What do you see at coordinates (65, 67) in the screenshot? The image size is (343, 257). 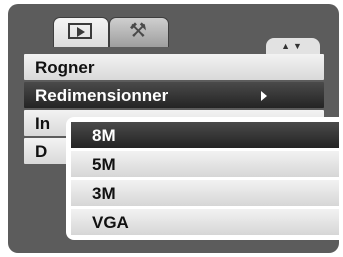 I see `menu-item-label: Rogner` at bounding box center [65, 67].